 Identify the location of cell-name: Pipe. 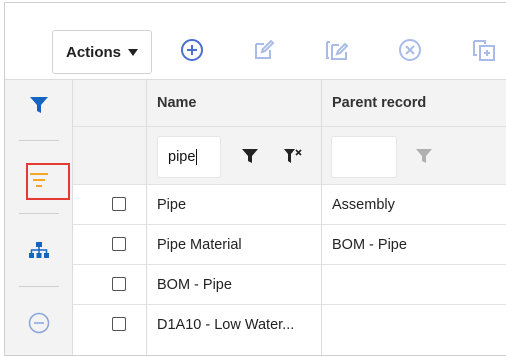
(172, 205).